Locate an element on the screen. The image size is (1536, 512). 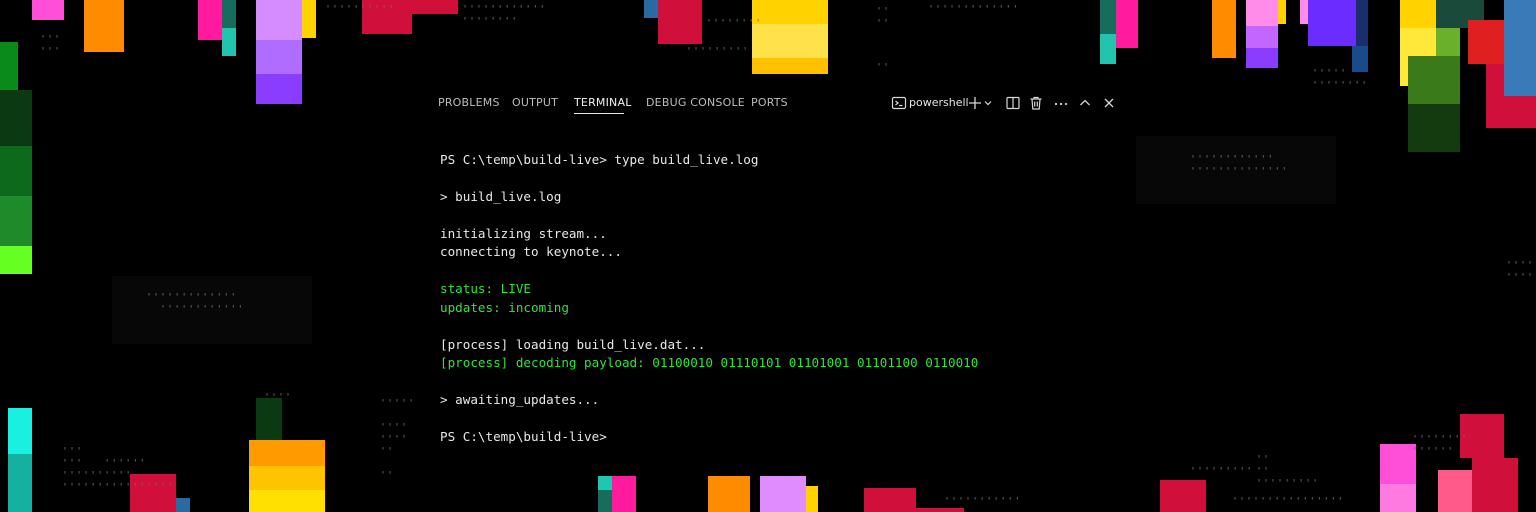
split-icon is located at coordinates (1013, 103).